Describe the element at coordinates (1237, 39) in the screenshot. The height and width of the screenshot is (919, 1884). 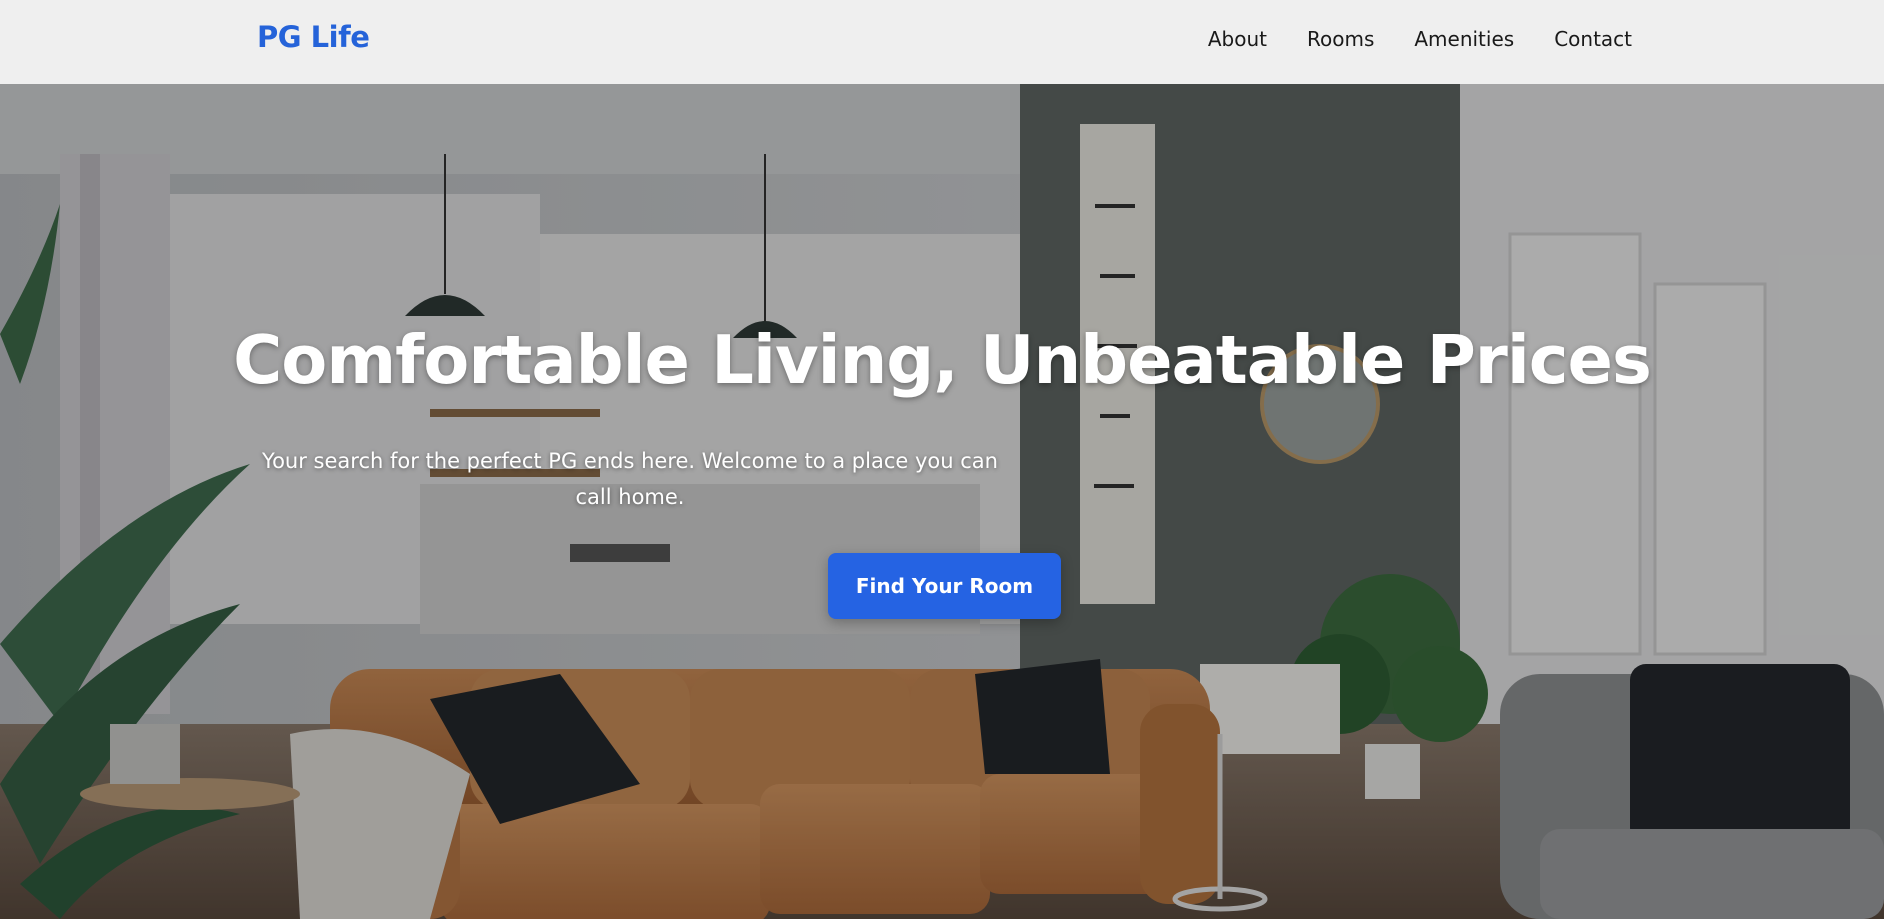
I see `nav-link-about: About` at that location.